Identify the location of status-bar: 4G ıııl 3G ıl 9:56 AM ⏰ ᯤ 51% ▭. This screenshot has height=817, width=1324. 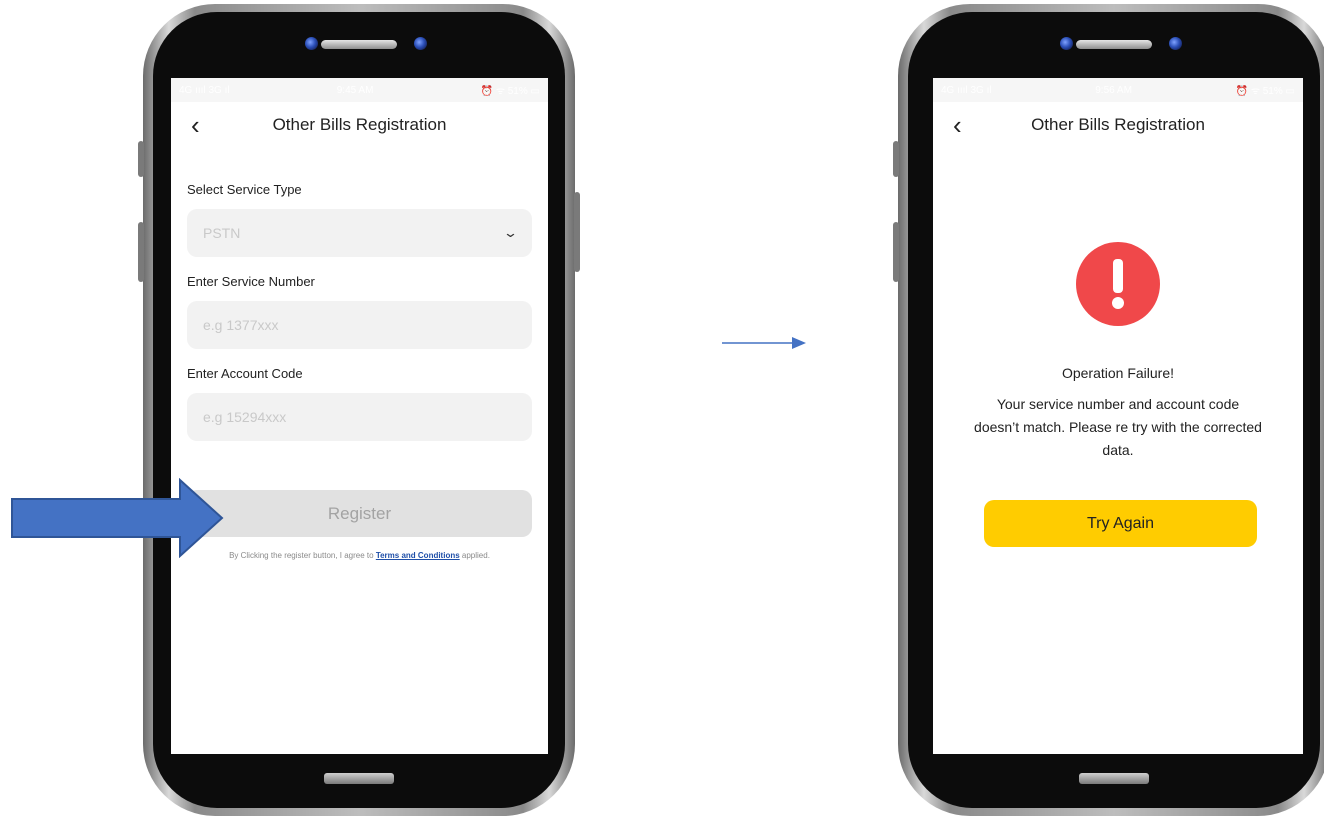
(1118, 90).